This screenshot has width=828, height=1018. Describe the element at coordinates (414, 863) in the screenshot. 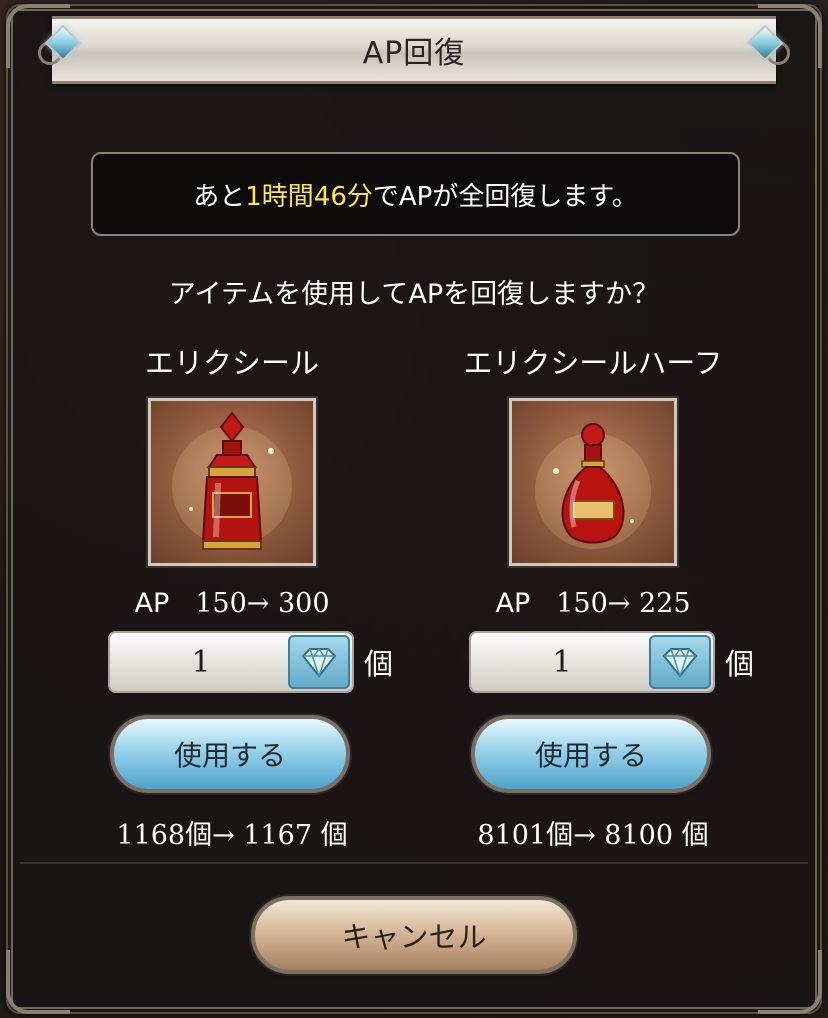

I see `divider` at that location.